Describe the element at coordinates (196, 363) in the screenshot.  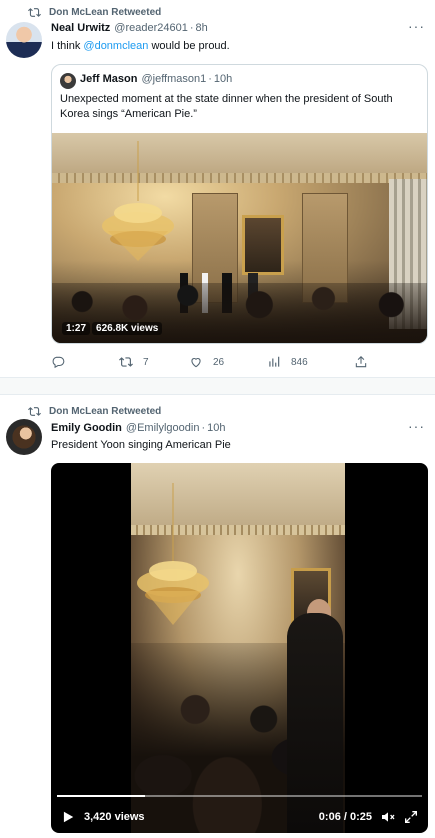
I see `heart-icon` at that location.